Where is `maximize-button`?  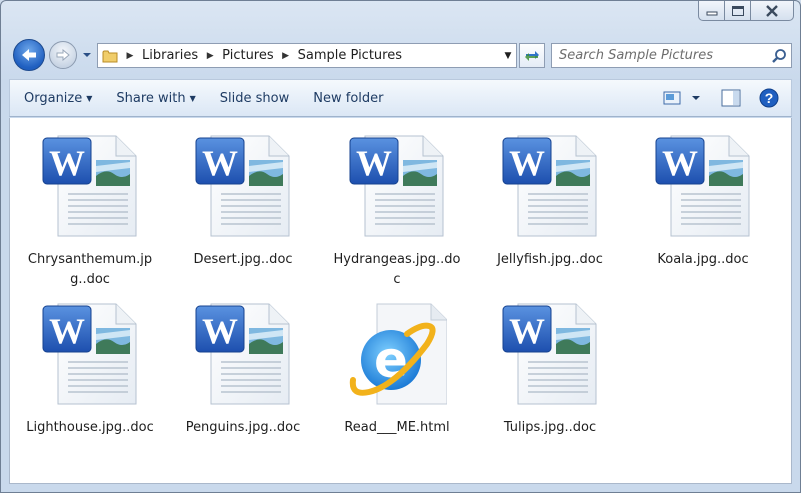 maximize-button is located at coordinates (737, 11).